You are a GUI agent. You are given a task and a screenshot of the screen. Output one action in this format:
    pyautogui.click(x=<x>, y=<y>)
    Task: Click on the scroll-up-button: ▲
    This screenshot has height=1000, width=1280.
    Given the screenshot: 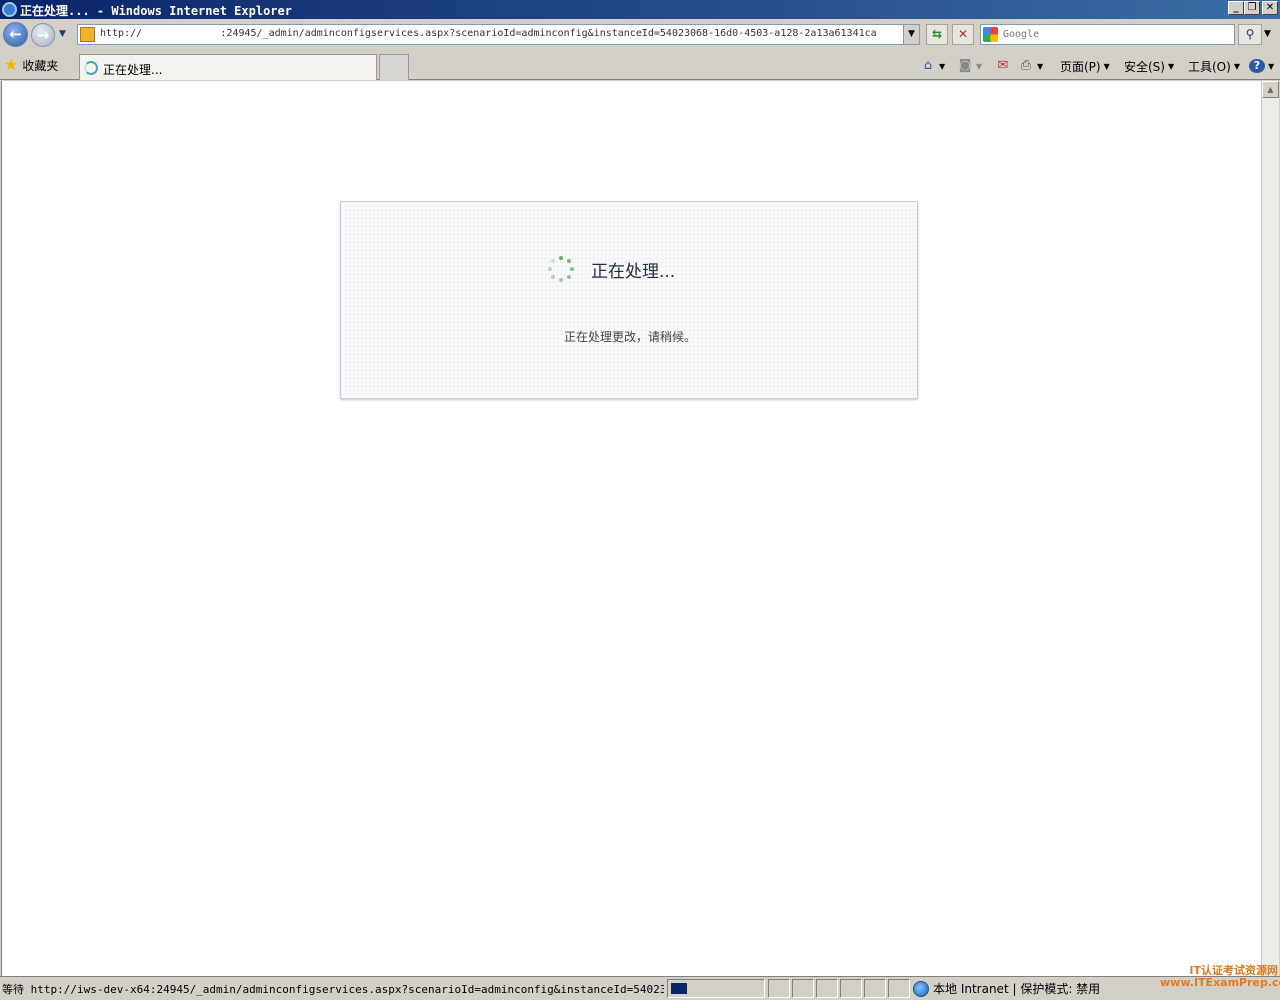 What is the action you would take?
    pyautogui.click(x=1270, y=89)
    